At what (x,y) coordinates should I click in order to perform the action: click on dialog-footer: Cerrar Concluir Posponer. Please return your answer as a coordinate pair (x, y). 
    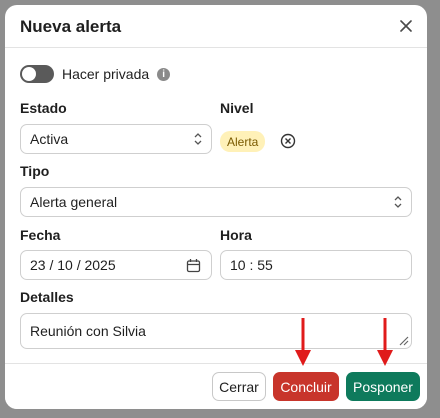
    Looking at the image, I should click on (216, 386).